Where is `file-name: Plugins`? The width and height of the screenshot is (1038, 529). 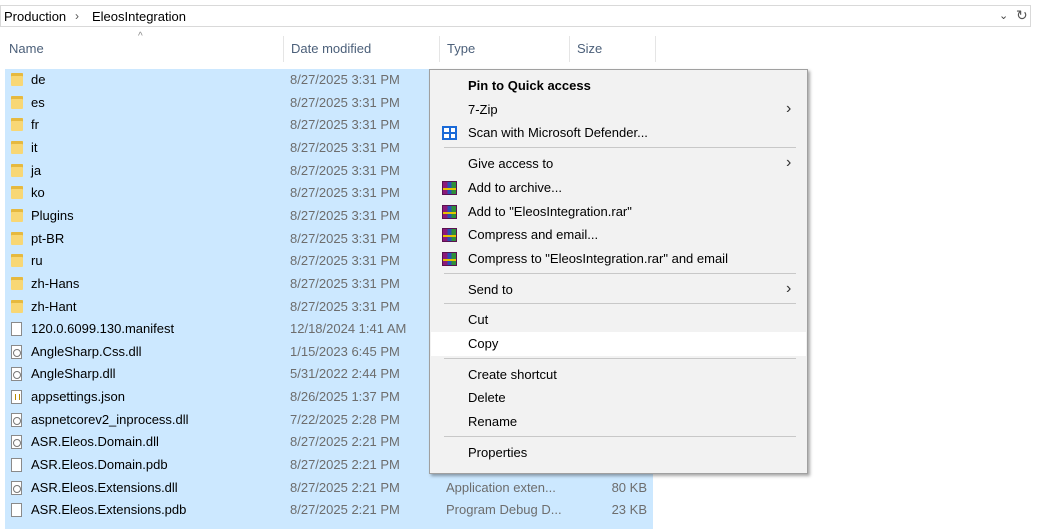
file-name: Plugins is located at coordinates (52, 215).